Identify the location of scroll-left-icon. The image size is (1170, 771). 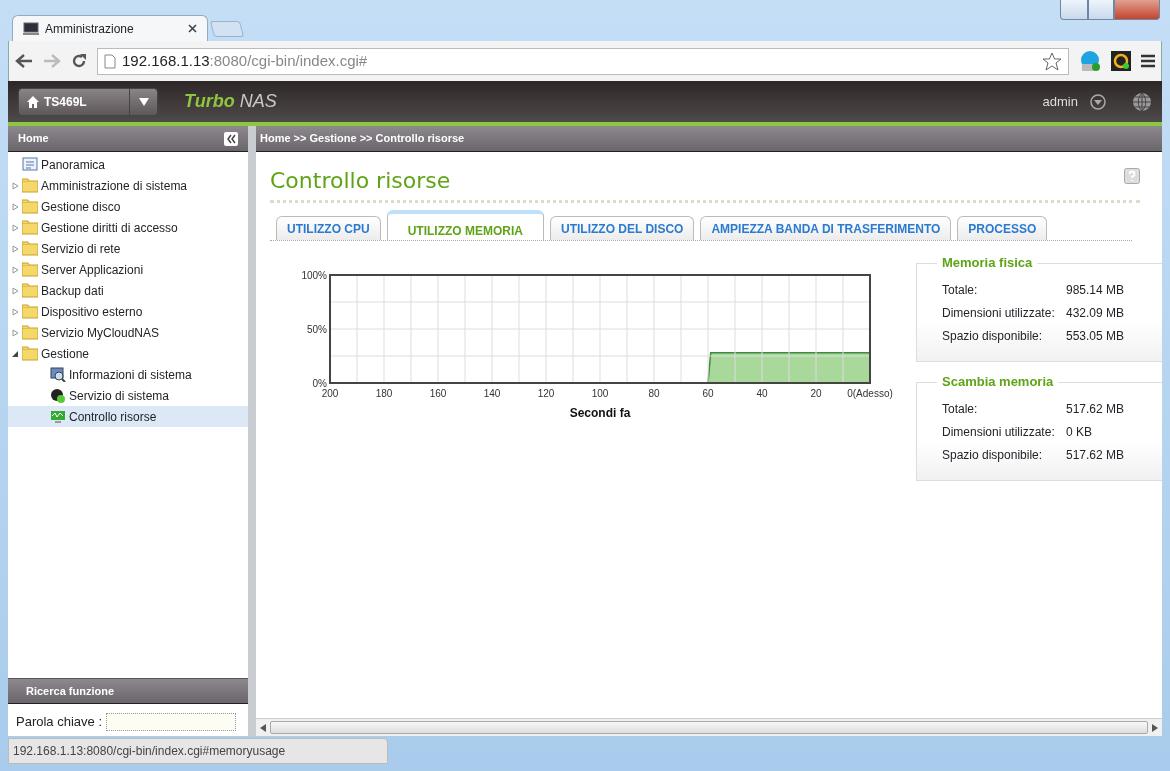
(263, 727).